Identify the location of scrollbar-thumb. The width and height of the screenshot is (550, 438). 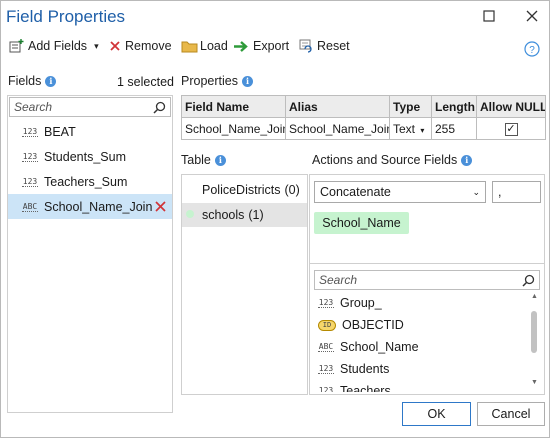
(534, 332).